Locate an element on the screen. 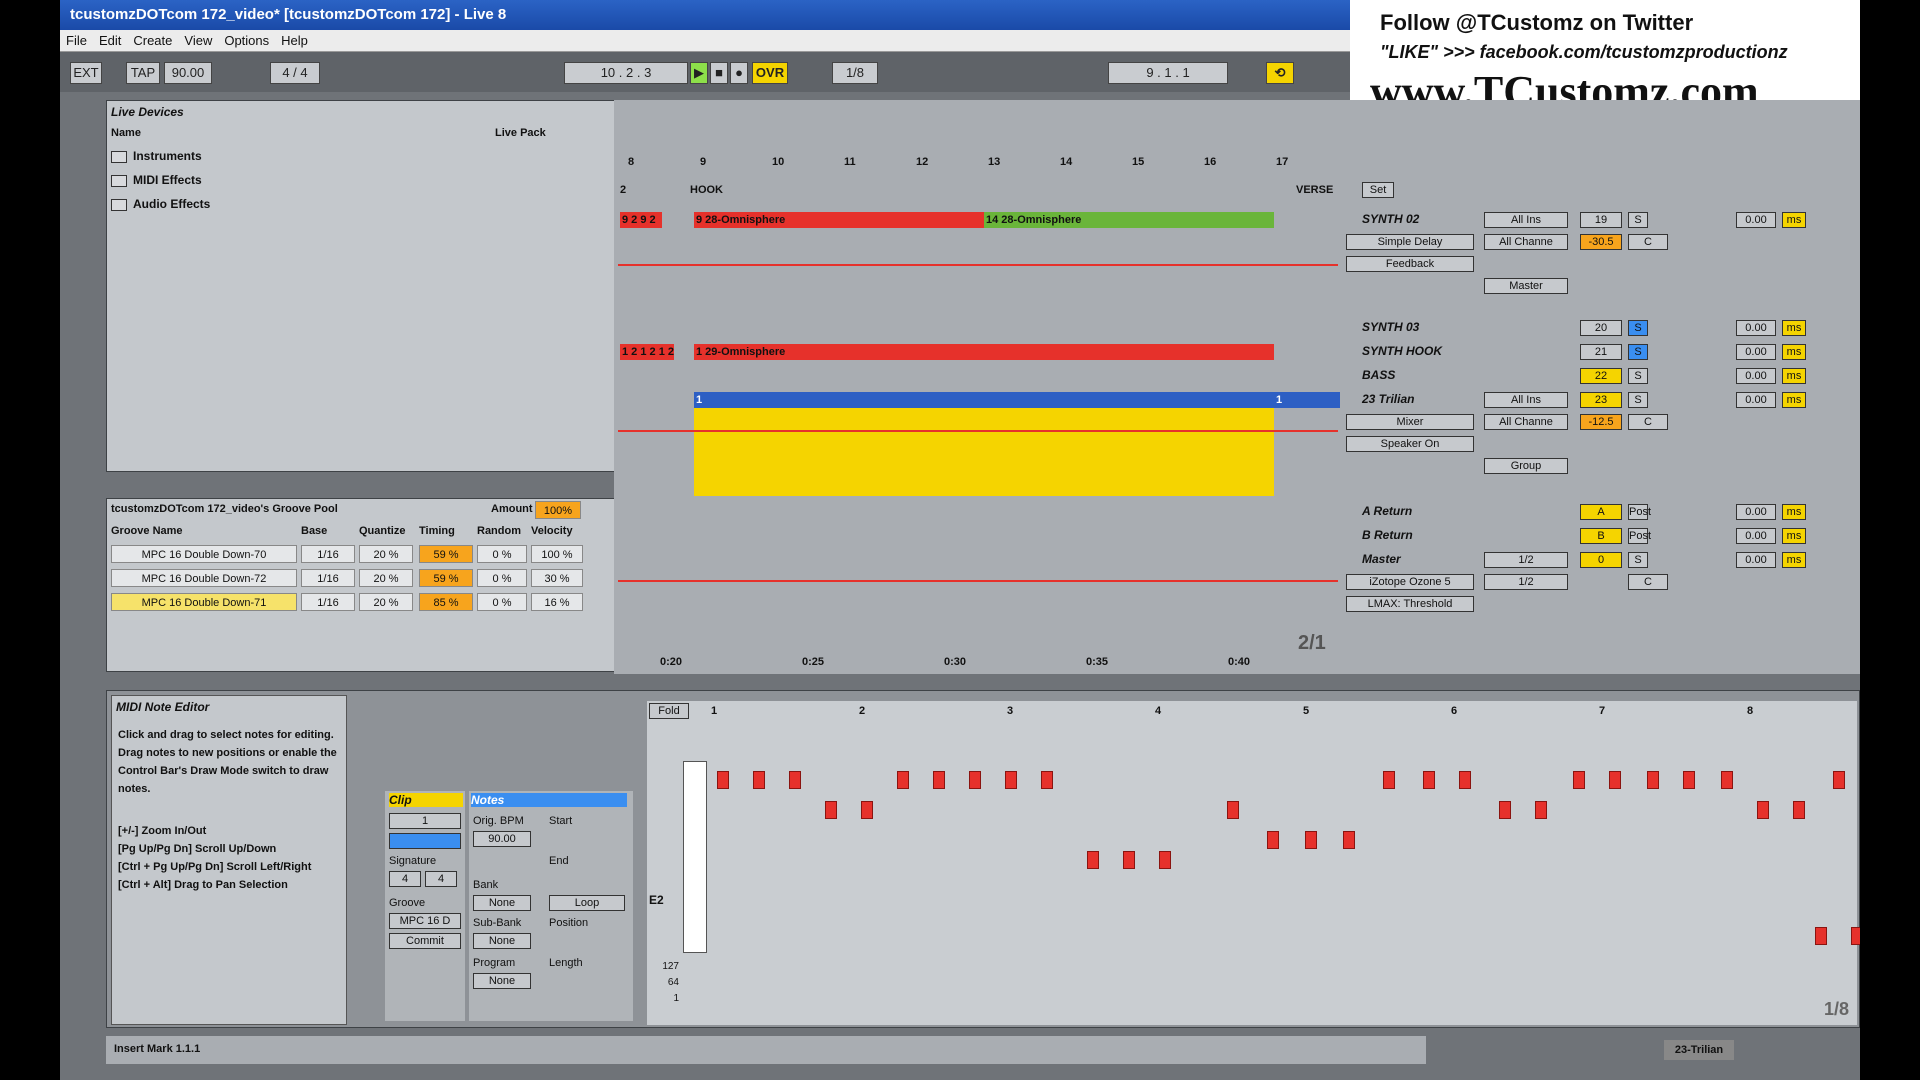 Image resolution: width=1920 pixels, height=1080 pixels. overdub-button: OVR is located at coordinates (770, 73).